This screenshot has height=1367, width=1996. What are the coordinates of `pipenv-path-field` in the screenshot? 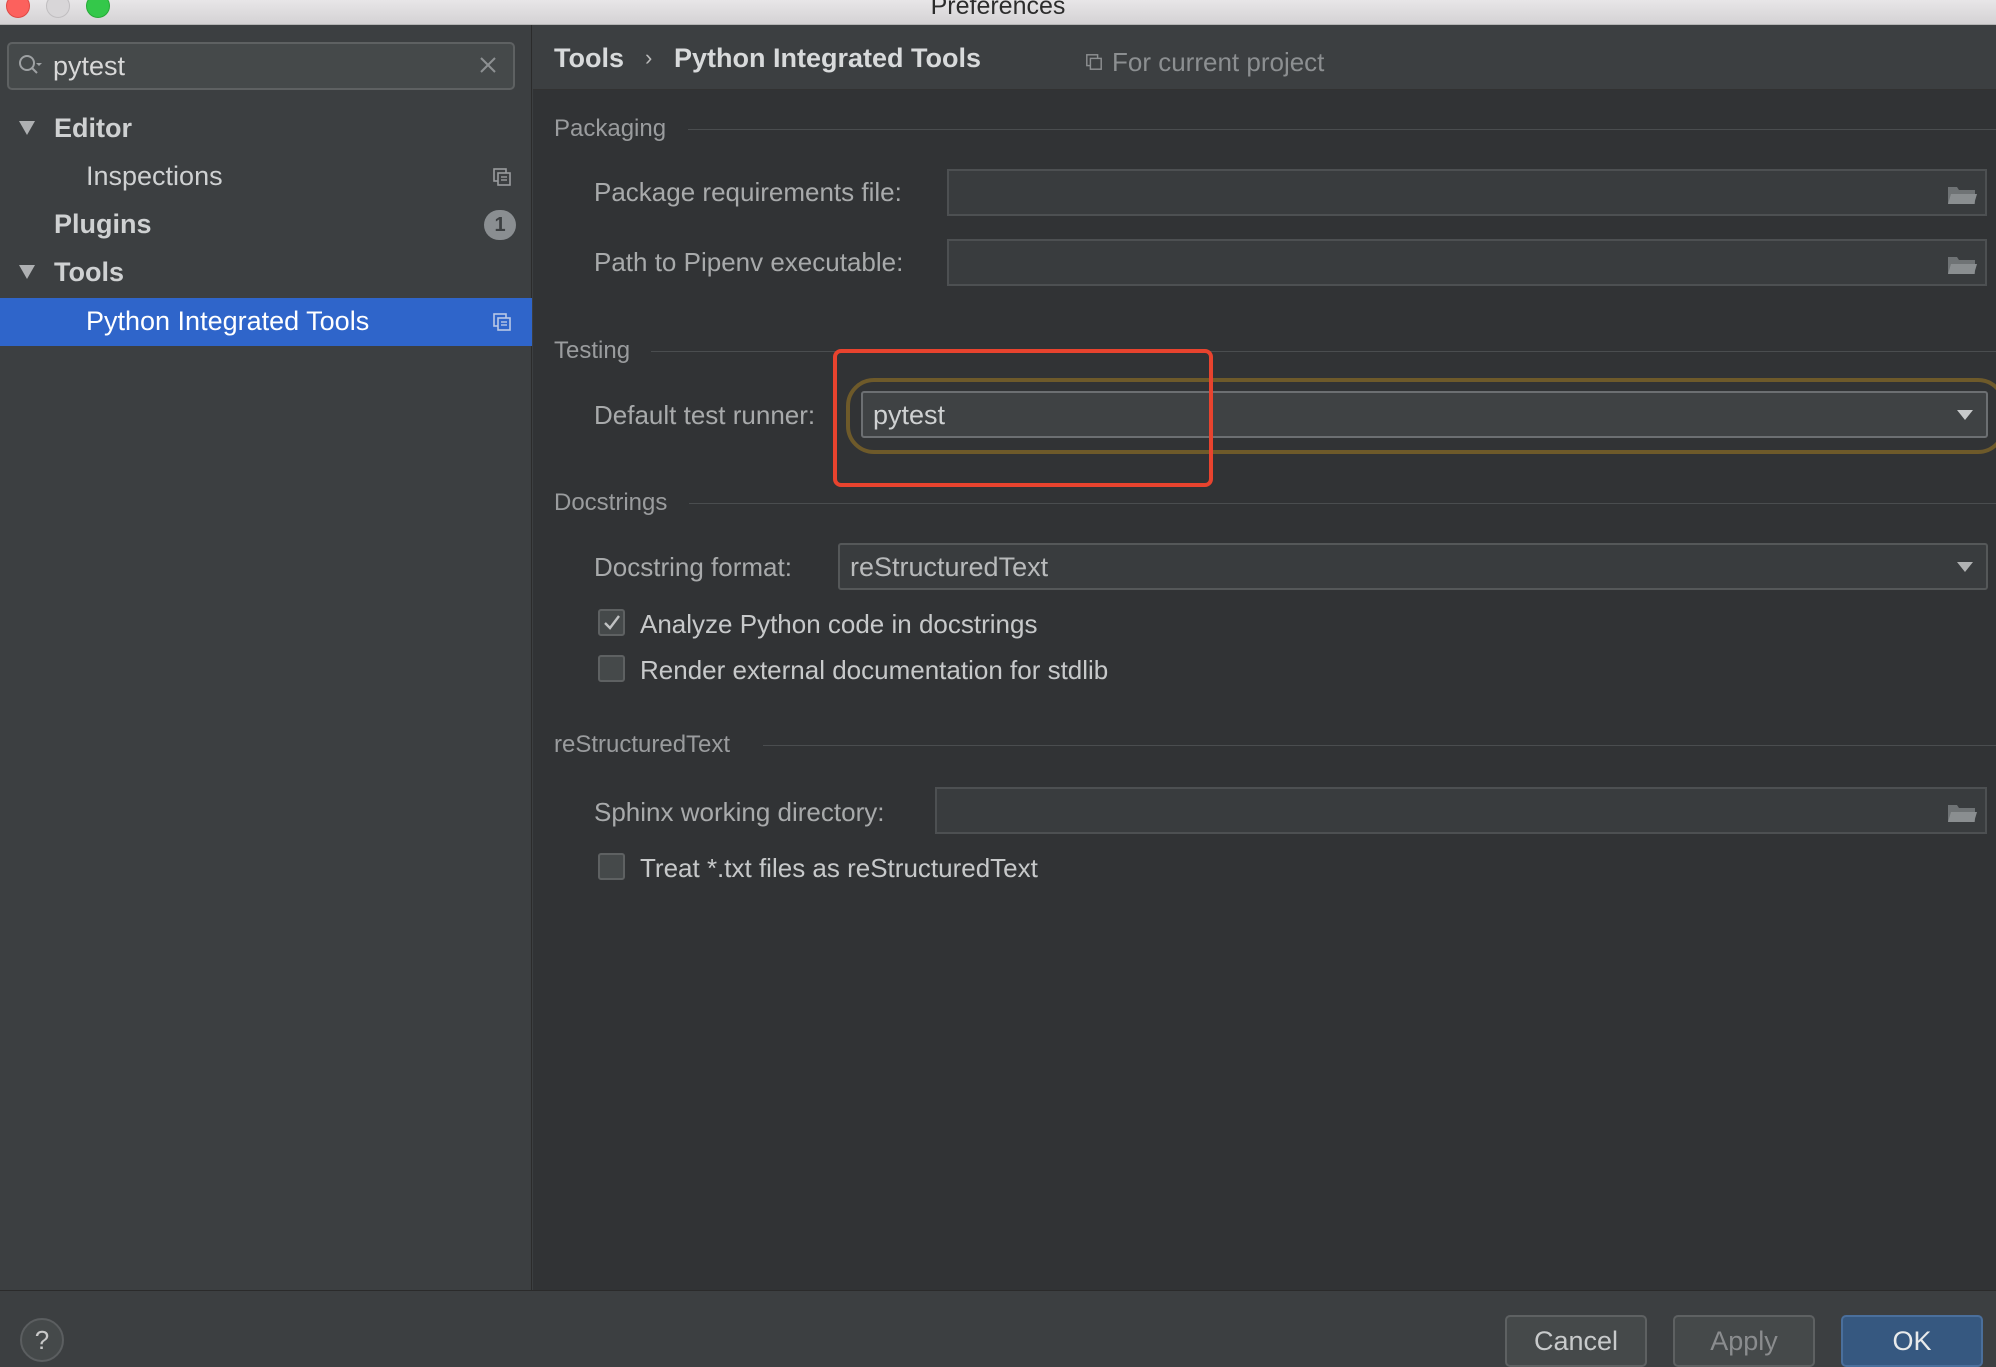 It's located at (1467, 262).